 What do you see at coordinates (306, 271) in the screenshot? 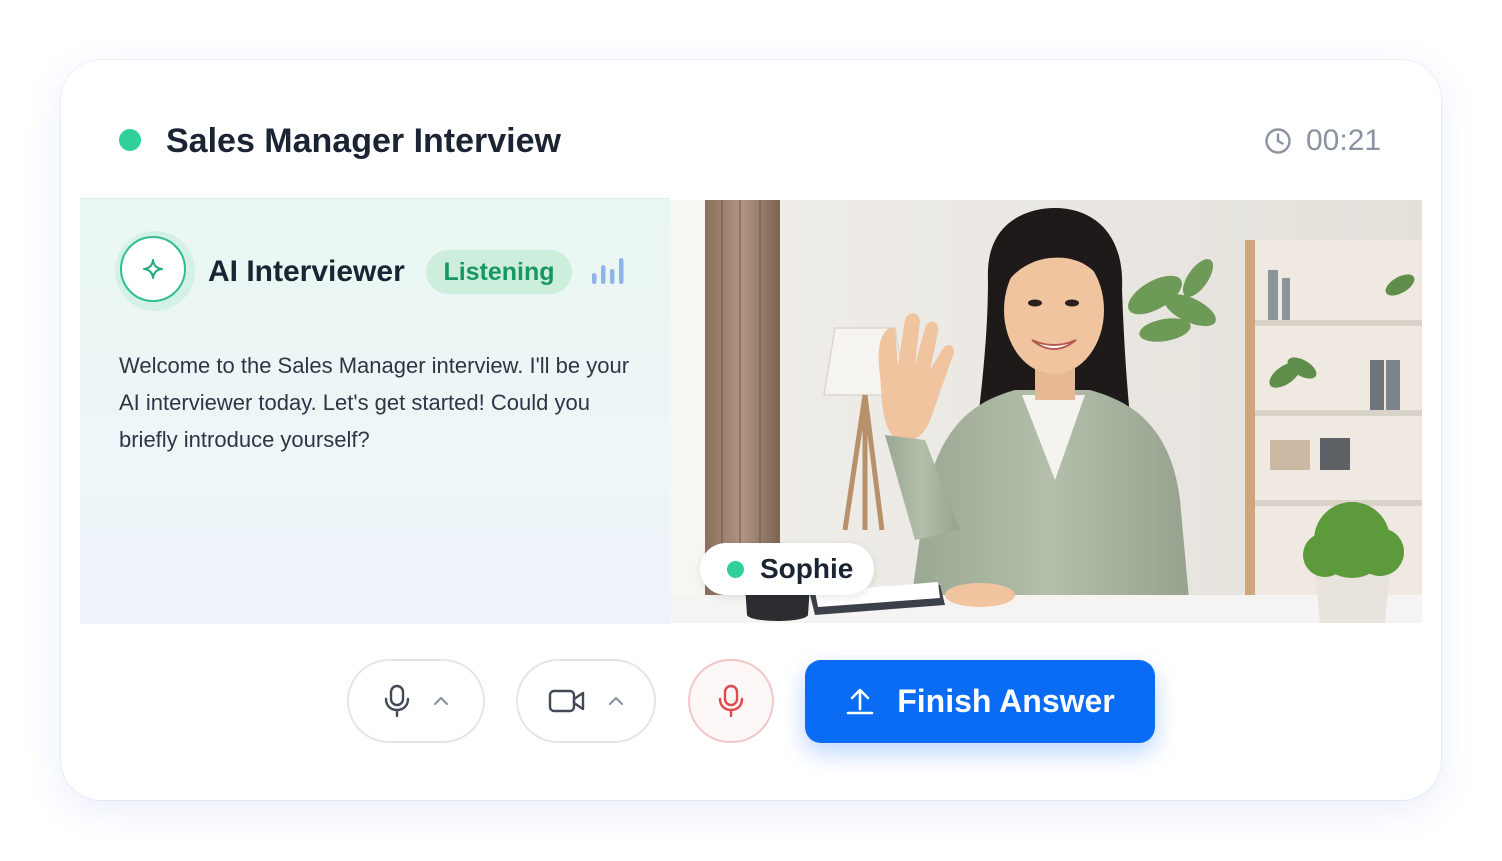
I see `ai-interviewer-name: AI Interviewer` at bounding box center [306, 271].